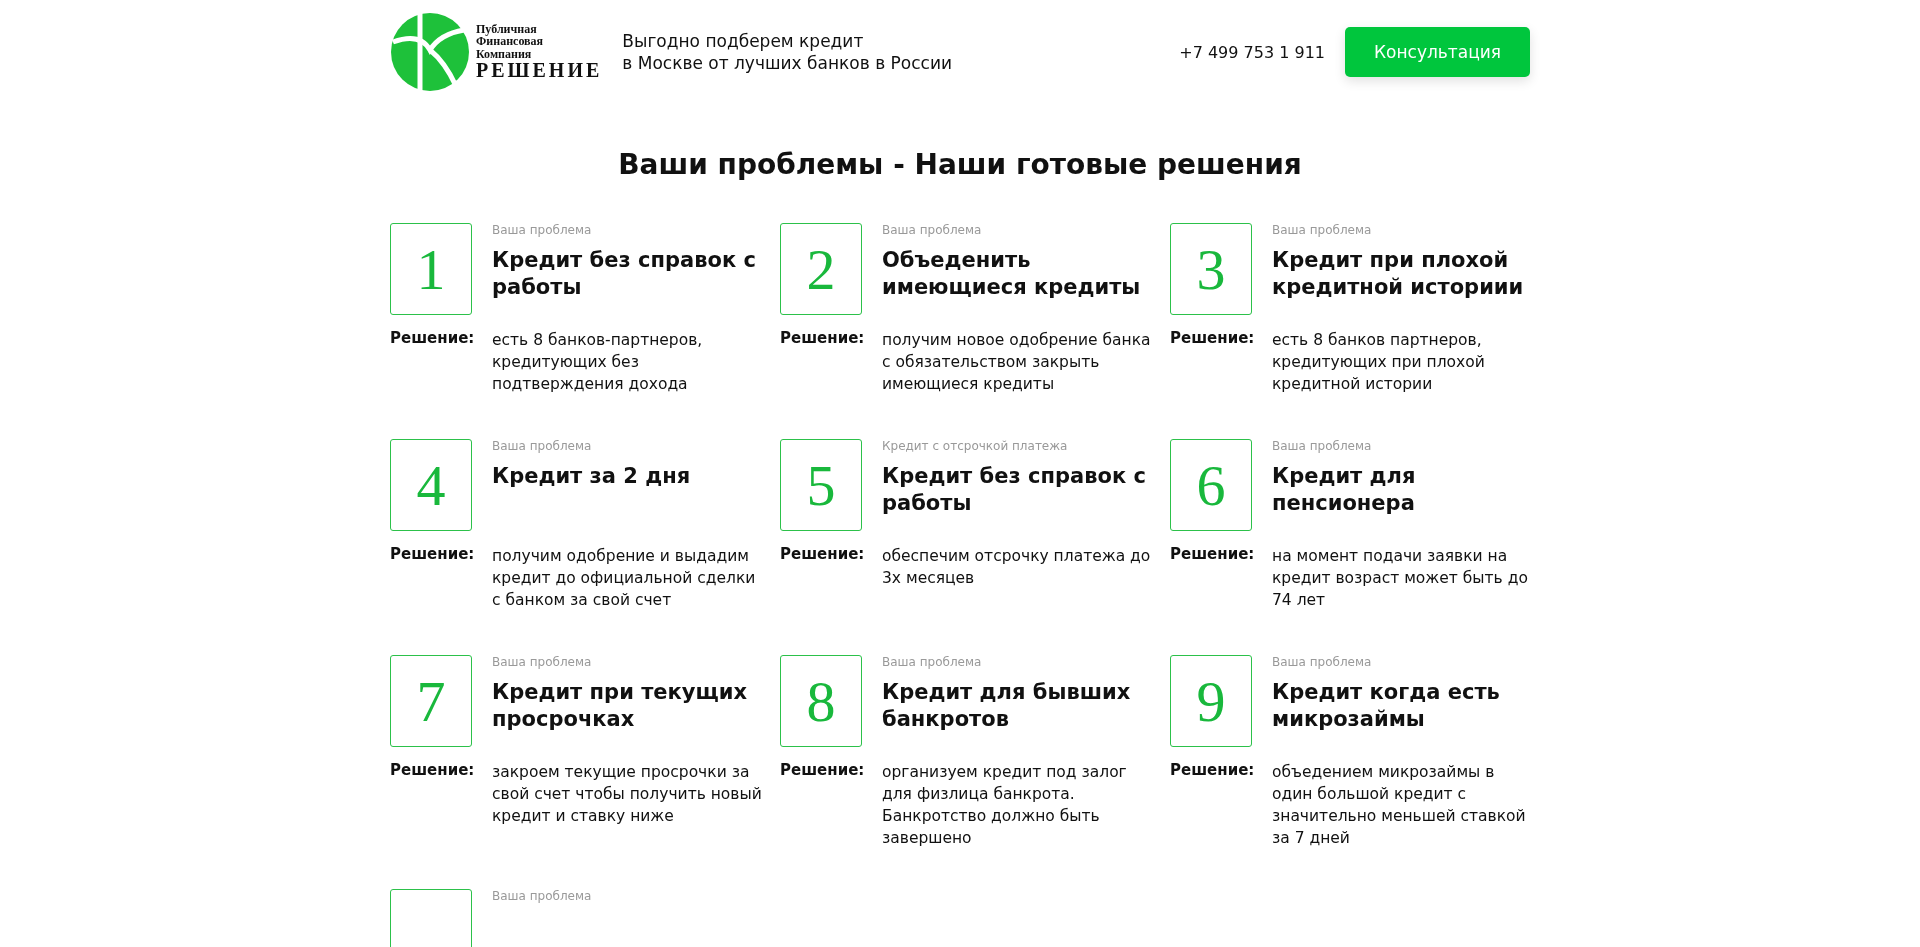  What do you see at coordinates (507, 29) in the screenshot?
I see `logo-text: Публичная` at bounding box center [507, 29].